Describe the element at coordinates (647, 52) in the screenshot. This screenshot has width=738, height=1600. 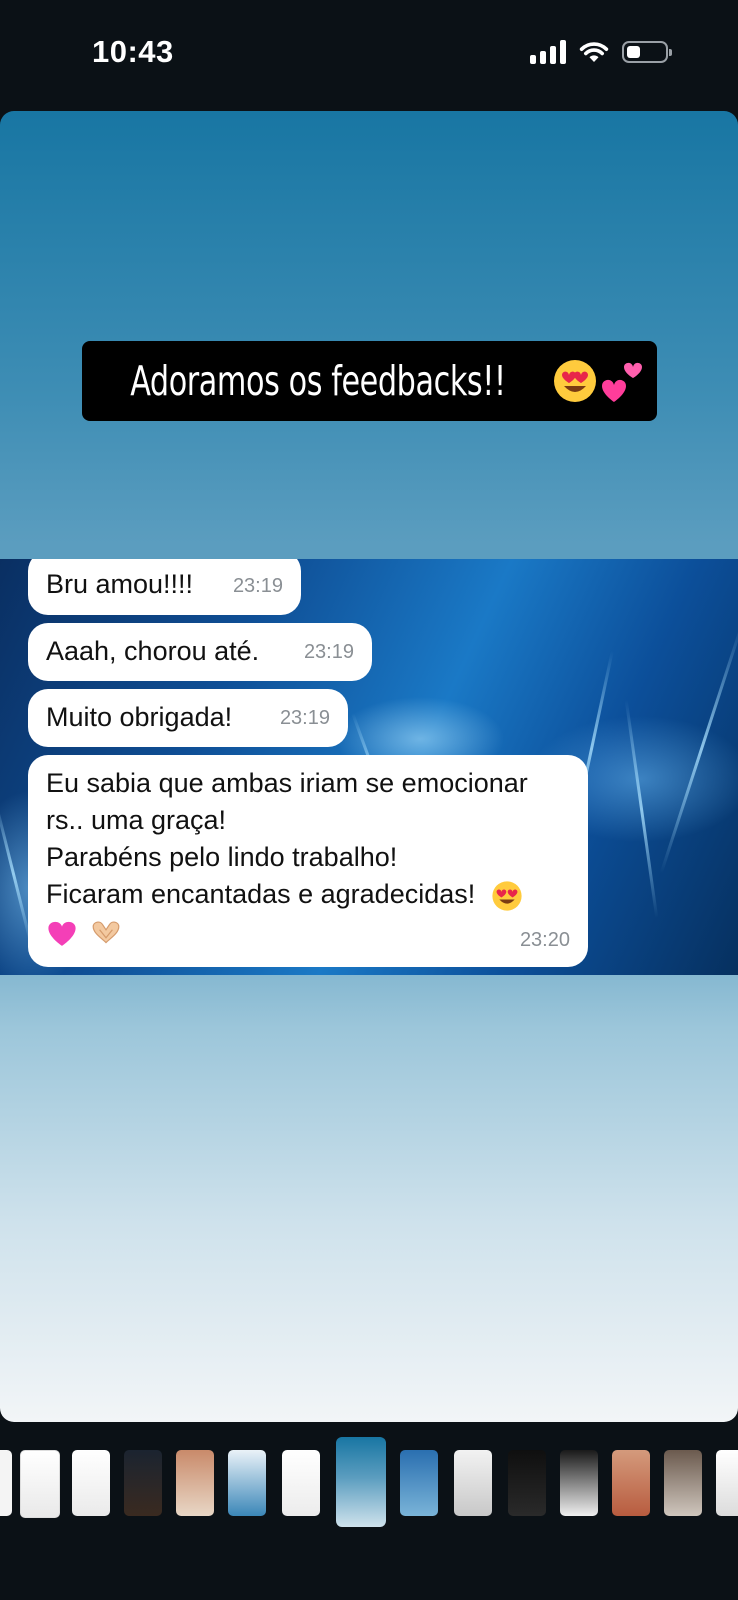
I see `battery-icon` at that location.